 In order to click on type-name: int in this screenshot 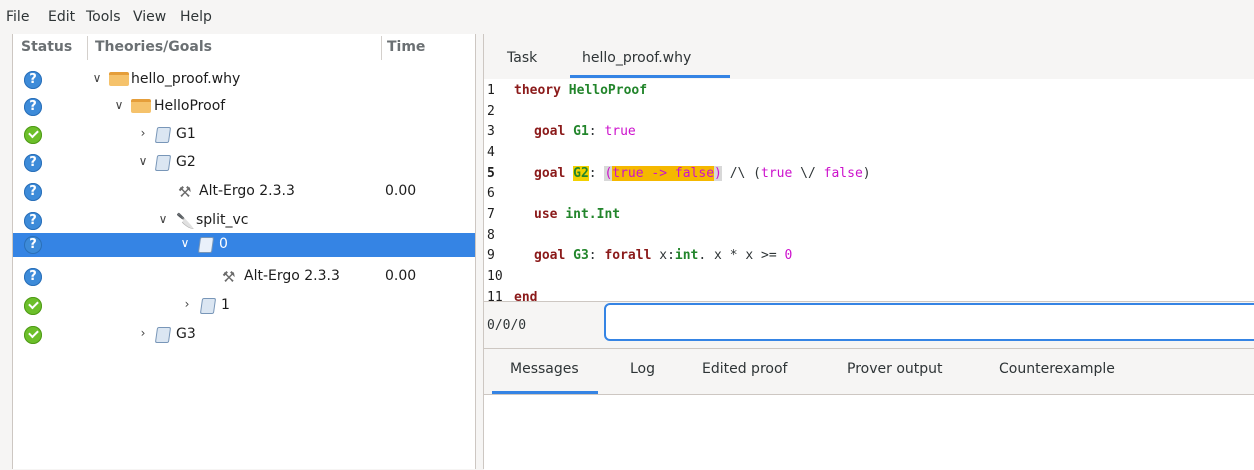, I will do `click(686, 255)`.